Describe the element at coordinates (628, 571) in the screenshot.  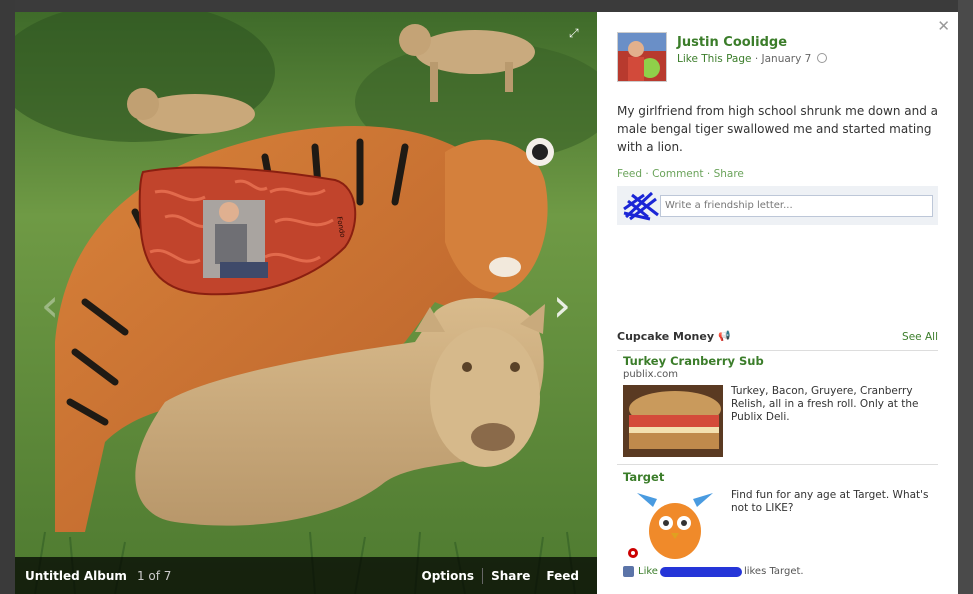
I see `thumb-icon` at that location.